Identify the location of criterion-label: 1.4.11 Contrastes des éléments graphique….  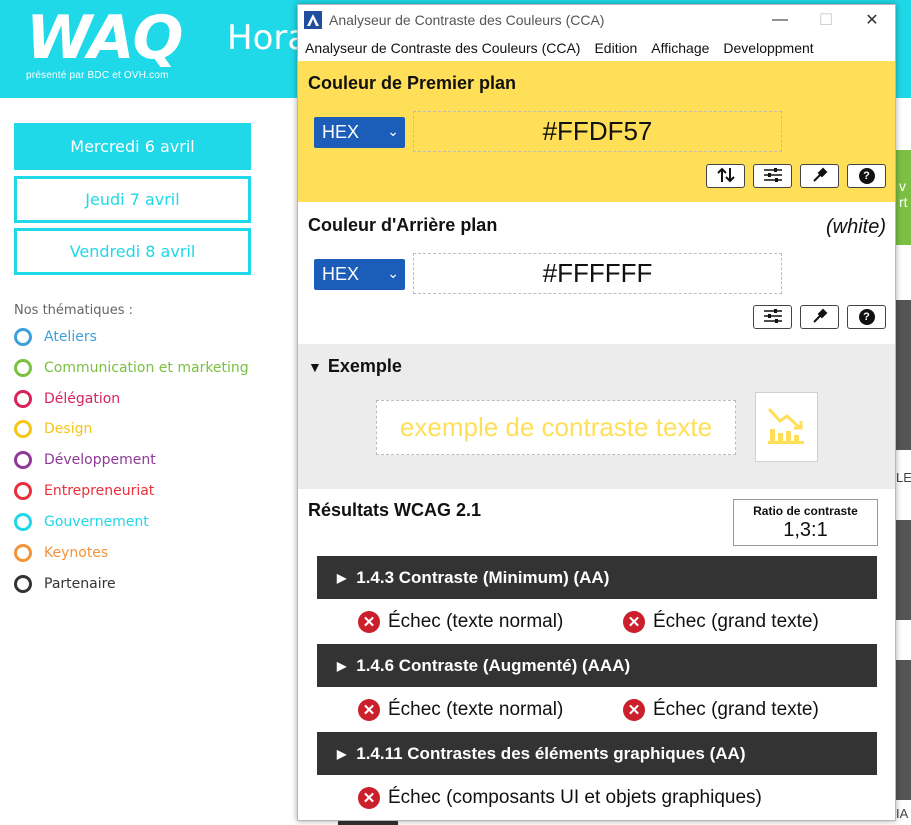
(551, 753).